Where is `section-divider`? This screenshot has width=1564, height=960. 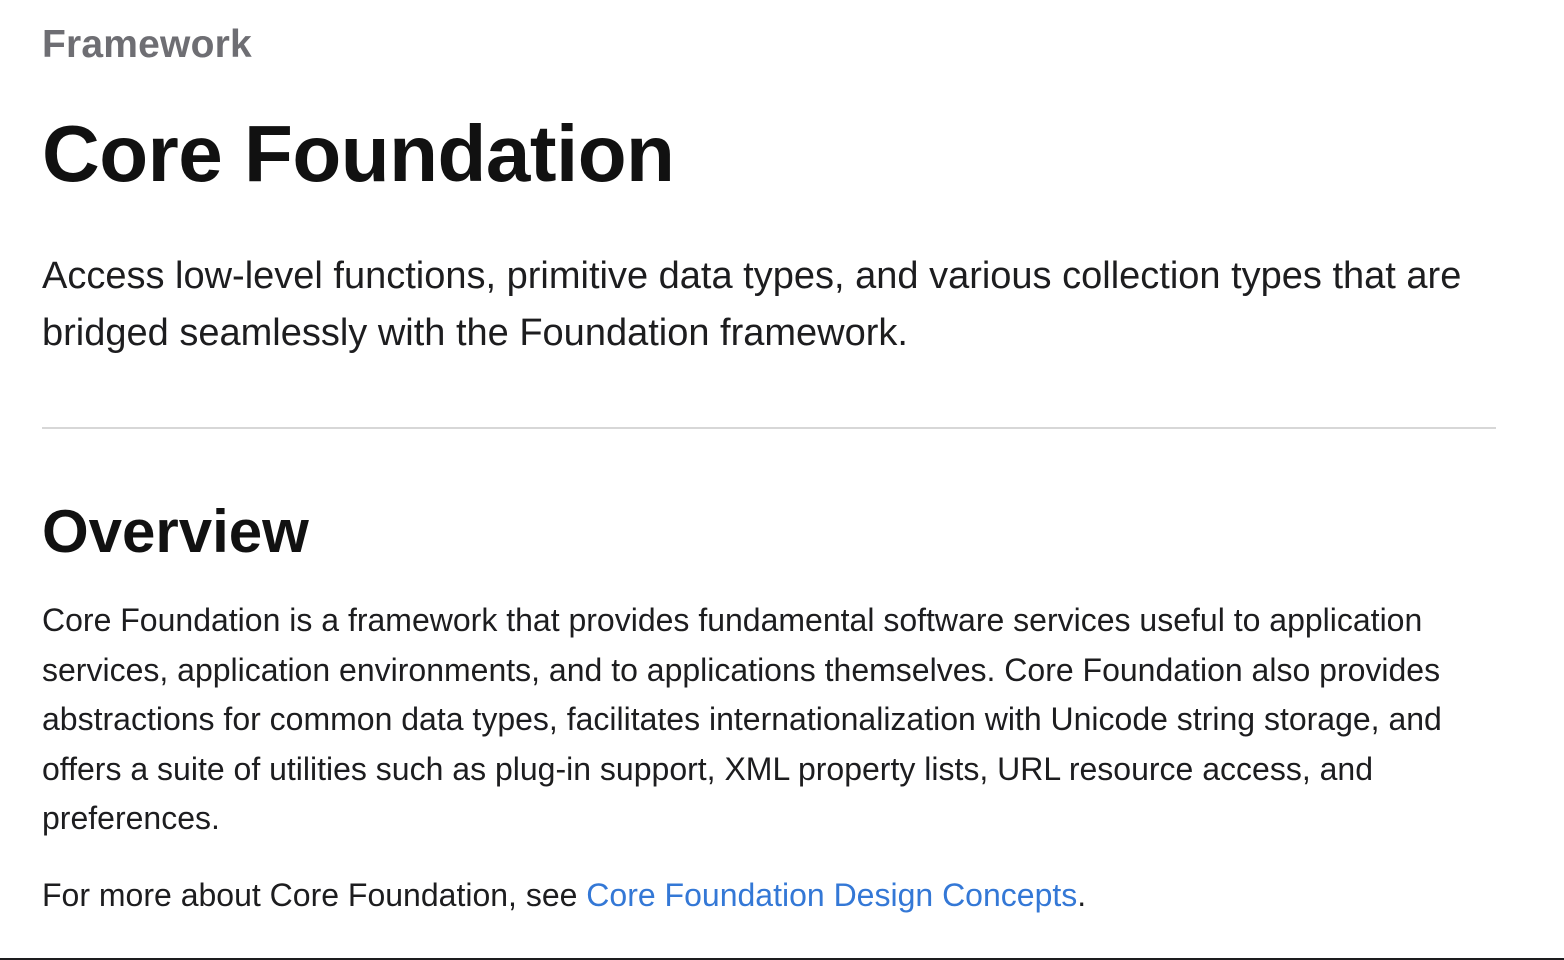 section-divider is located at coordinates (769, 428).